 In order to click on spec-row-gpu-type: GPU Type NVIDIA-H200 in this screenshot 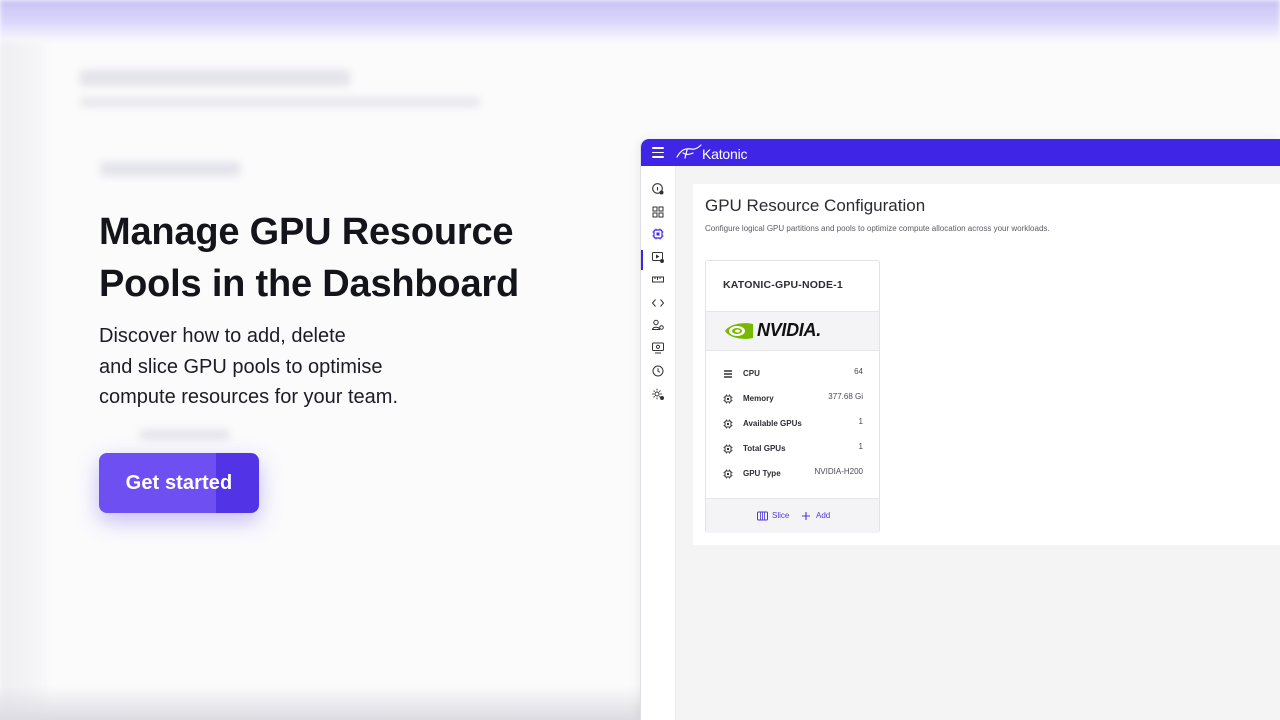, I will do `click(793, 474)`.